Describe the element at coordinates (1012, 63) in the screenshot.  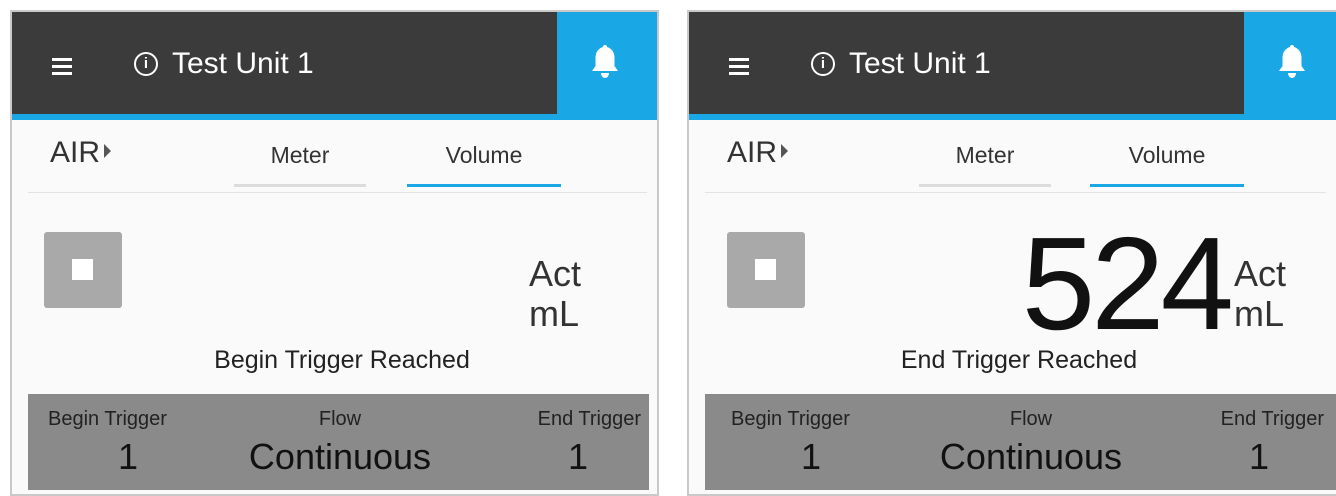
I see `app-header` at that location.